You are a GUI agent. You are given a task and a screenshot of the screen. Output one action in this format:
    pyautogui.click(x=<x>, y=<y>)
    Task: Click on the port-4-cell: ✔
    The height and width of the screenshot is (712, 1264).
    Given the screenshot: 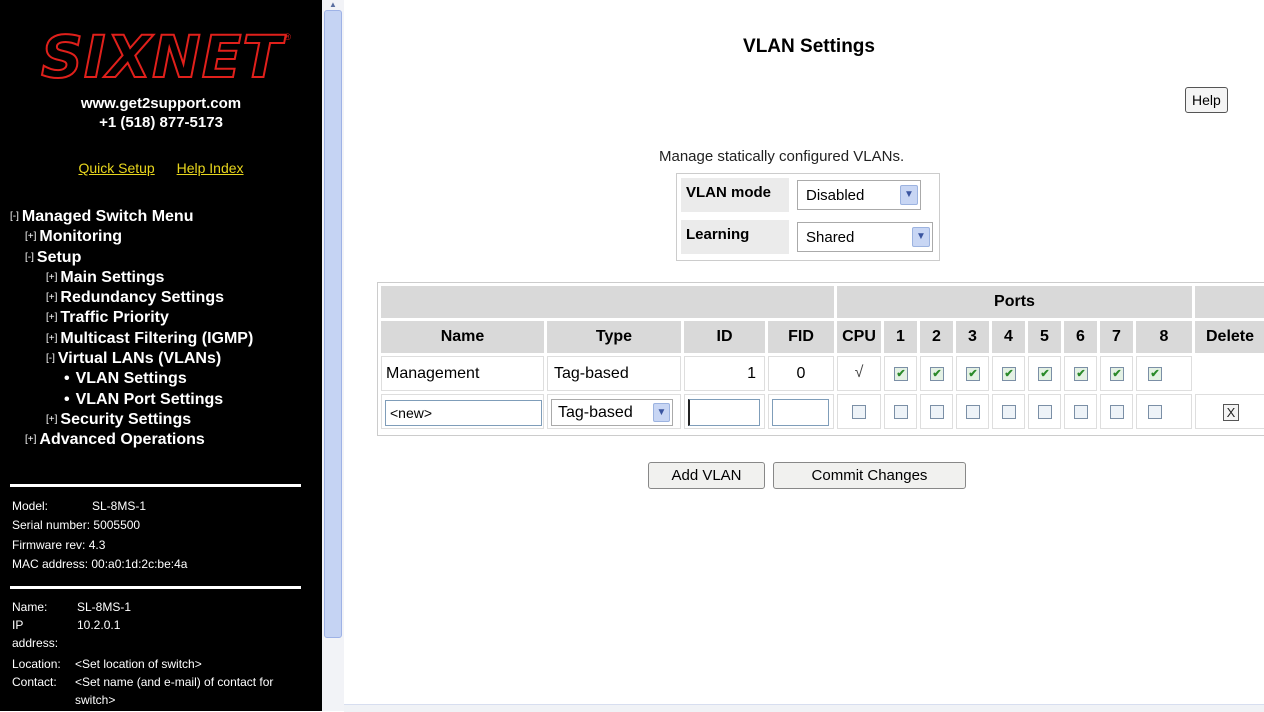 What is the action you would take?
    pyautogui.click(x=1008, y=373)
    